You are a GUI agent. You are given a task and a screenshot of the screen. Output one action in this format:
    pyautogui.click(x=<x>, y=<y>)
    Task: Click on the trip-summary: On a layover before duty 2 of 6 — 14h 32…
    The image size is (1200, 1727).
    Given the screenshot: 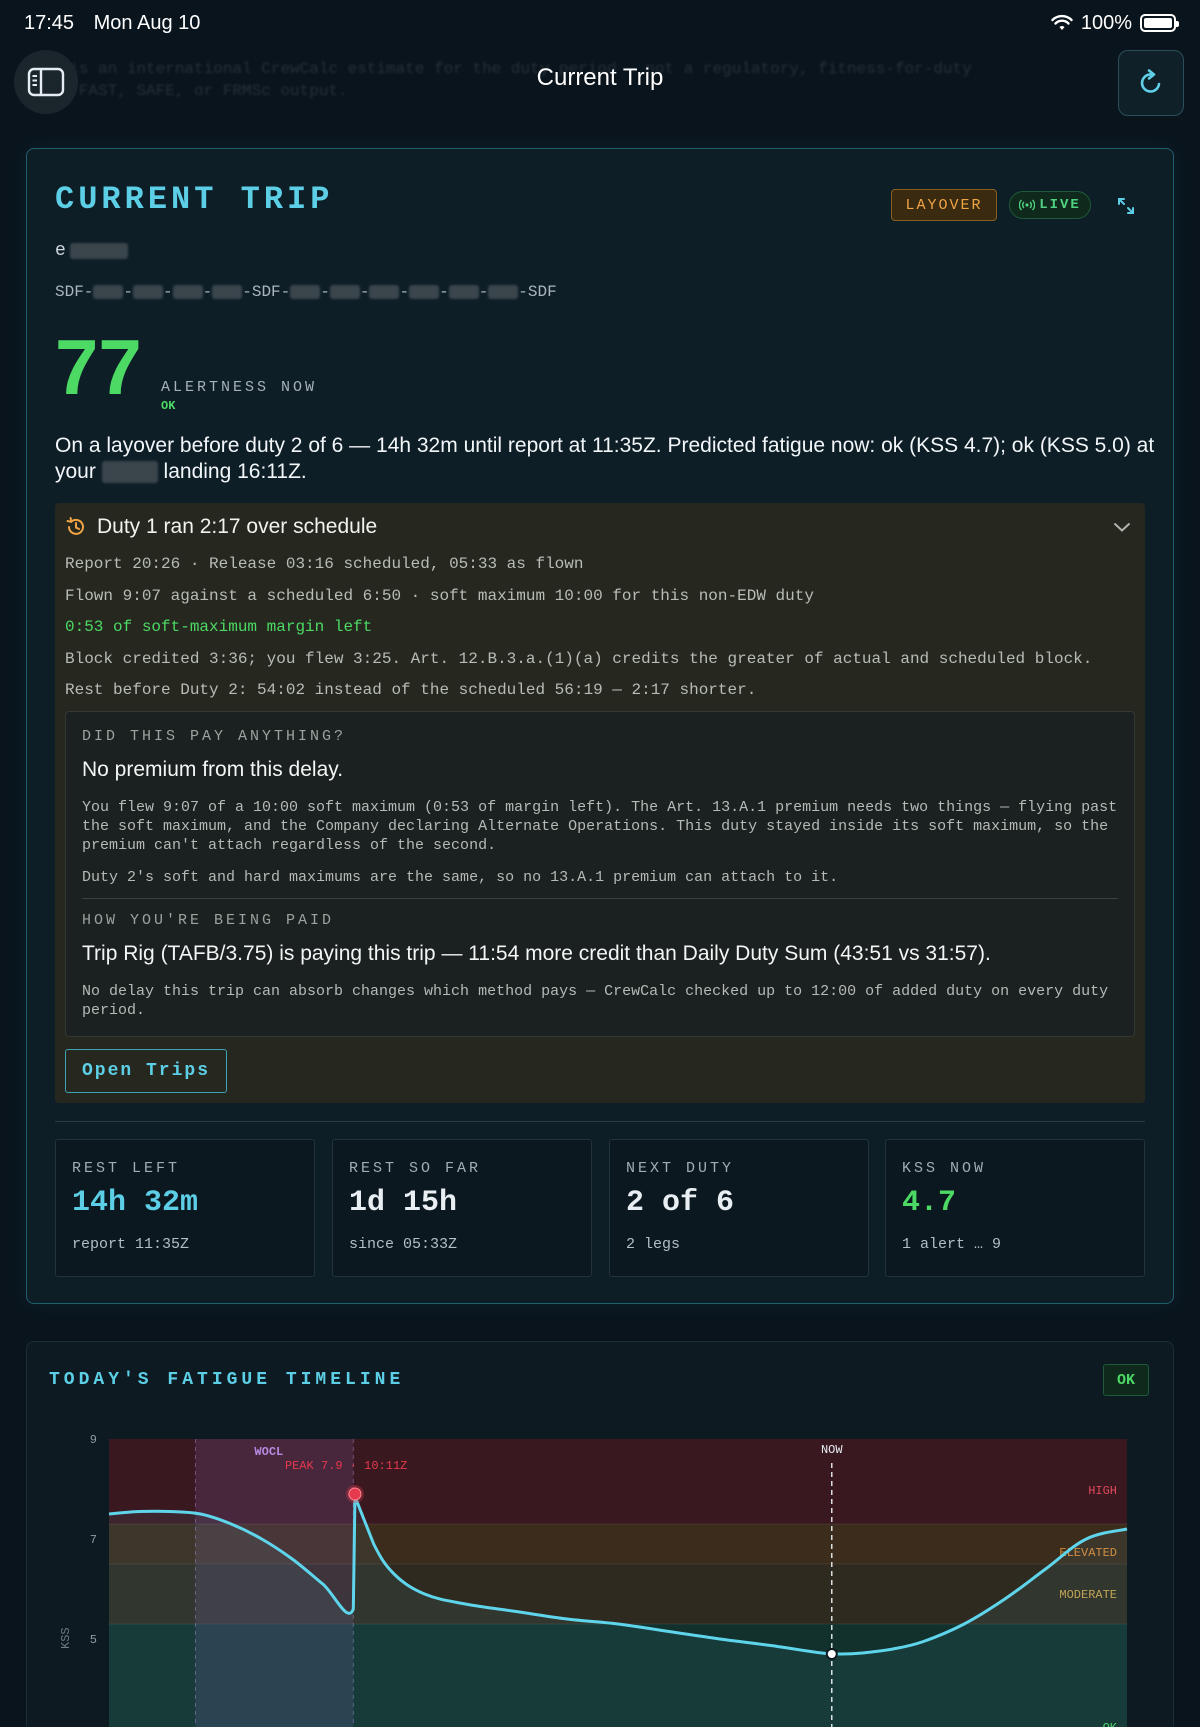 What is the action you would take?
    pyautogui.click(x=605, y=459)
    